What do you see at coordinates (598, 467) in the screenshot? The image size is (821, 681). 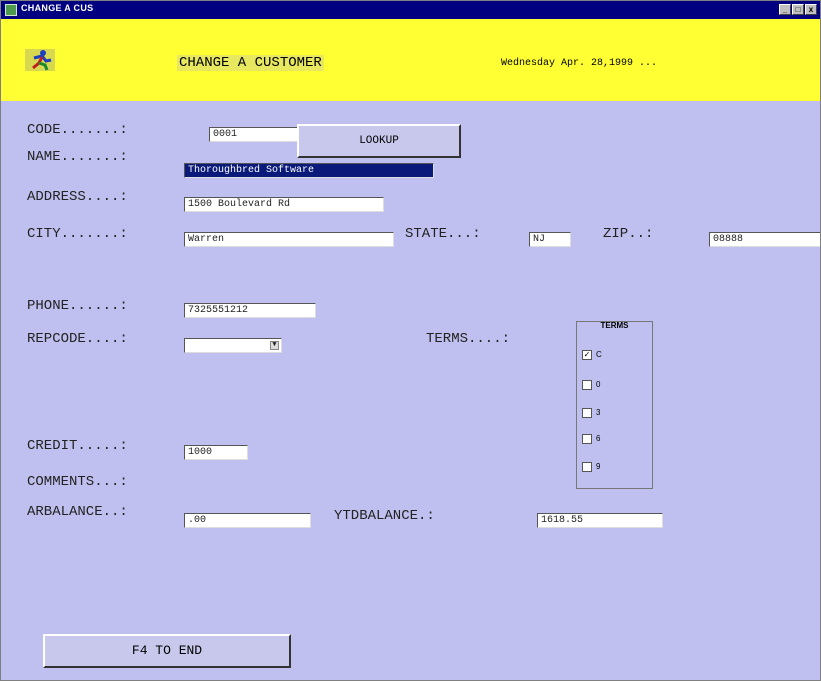 I see `terms-option-label: 9` at bounding box center [598, 467].